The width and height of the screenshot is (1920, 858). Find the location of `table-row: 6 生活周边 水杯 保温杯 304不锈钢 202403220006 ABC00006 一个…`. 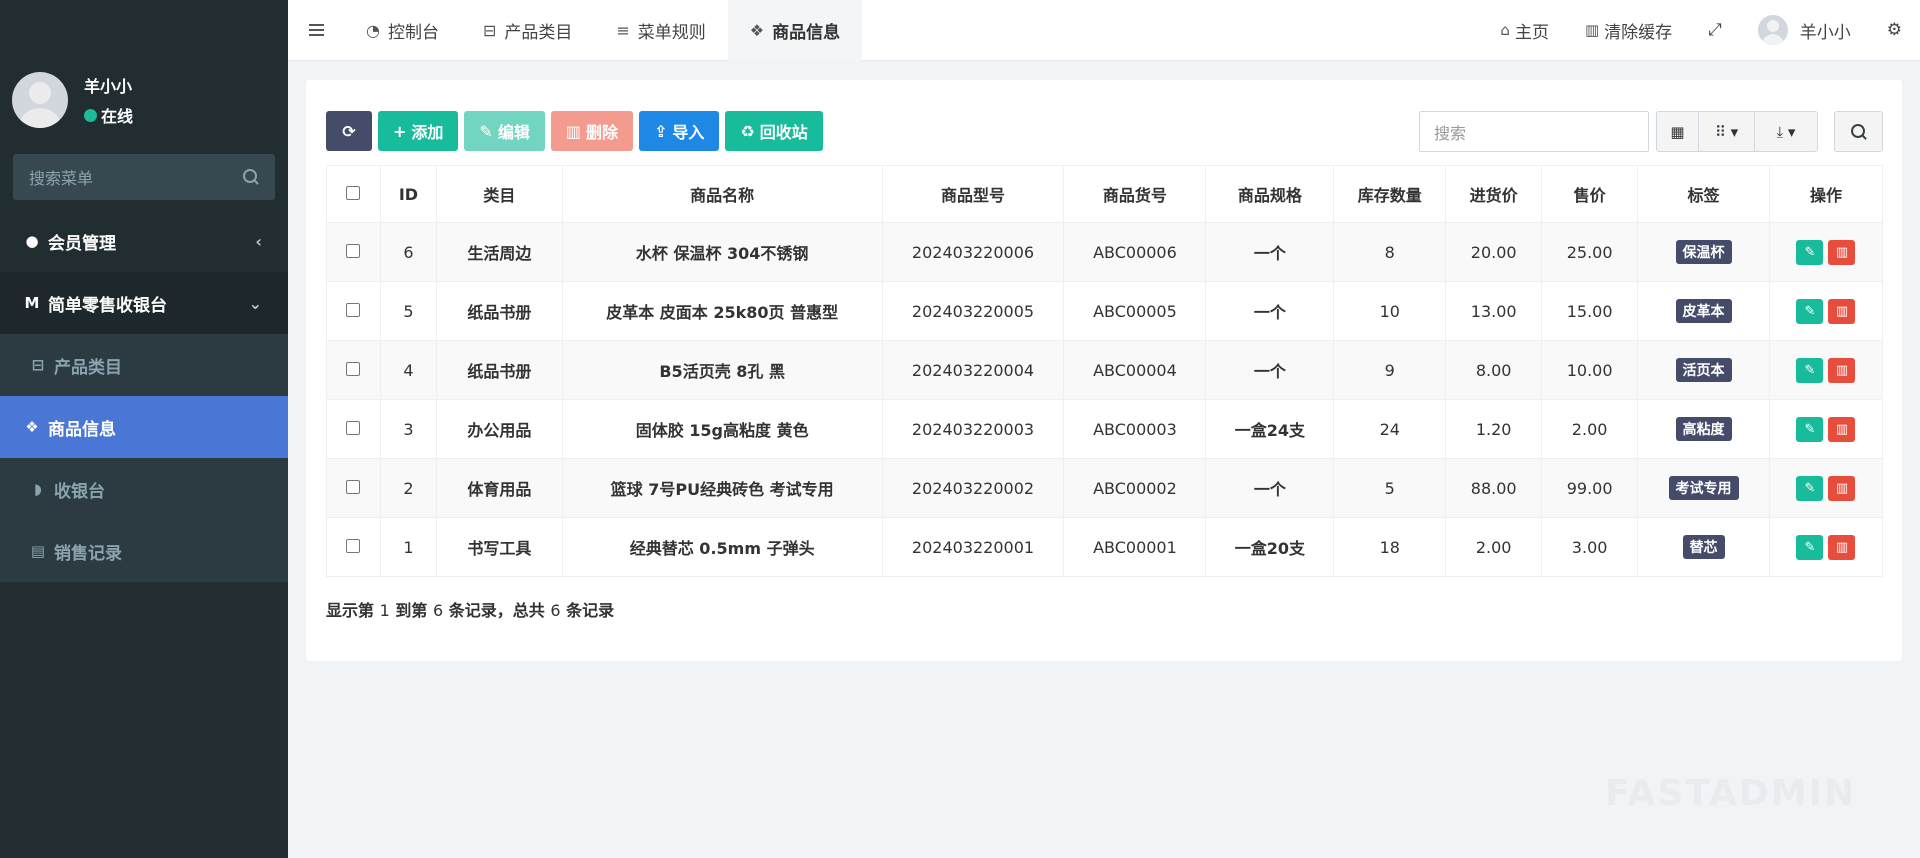

table-row: 6 生活周边 水杯 保温杯 304不锈钢 202403220006 ABC00006 一个… is located at coordinates (1105, 252).